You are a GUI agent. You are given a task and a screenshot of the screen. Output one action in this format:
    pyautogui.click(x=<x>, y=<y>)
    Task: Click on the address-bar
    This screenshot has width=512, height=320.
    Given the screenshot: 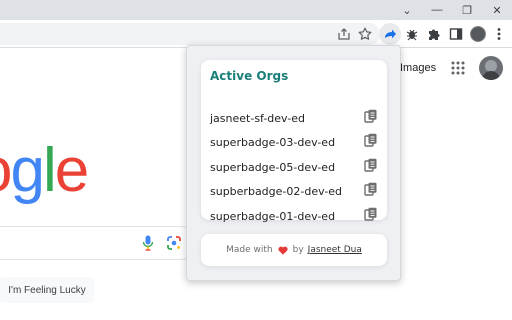 What is the action you would take?
    pyautogui.click(x=190, y=34)
    